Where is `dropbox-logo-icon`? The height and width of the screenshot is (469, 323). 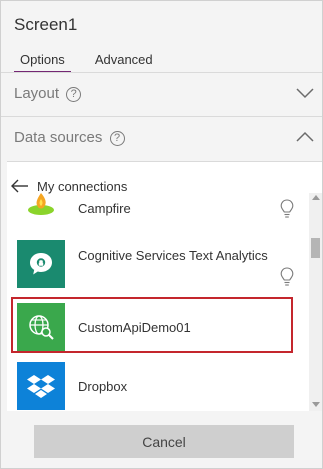 dropbox-logo-icon is located at coordinates (41, 386).